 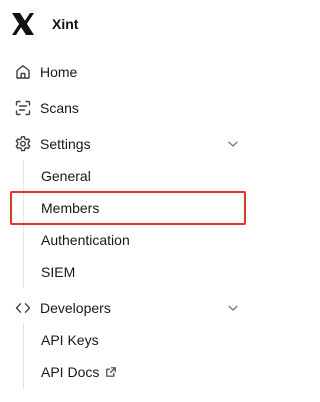 I want to click on subnav-item-siem: SIEM, so click(x=58, y=272).